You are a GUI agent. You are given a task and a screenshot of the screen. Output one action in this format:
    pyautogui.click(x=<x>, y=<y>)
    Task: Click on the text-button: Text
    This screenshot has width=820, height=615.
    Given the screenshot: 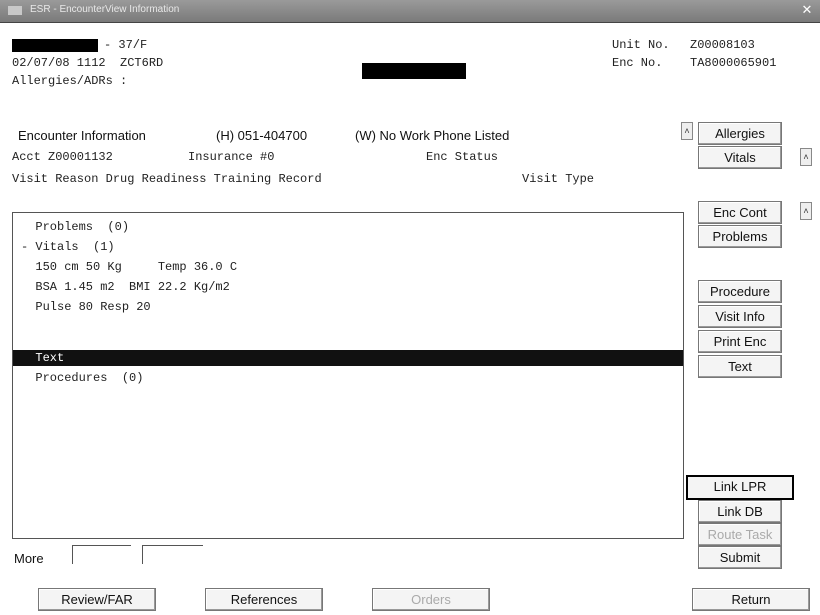 What is the action you would take?
    pyautogui.click(x=740, y=366)
    